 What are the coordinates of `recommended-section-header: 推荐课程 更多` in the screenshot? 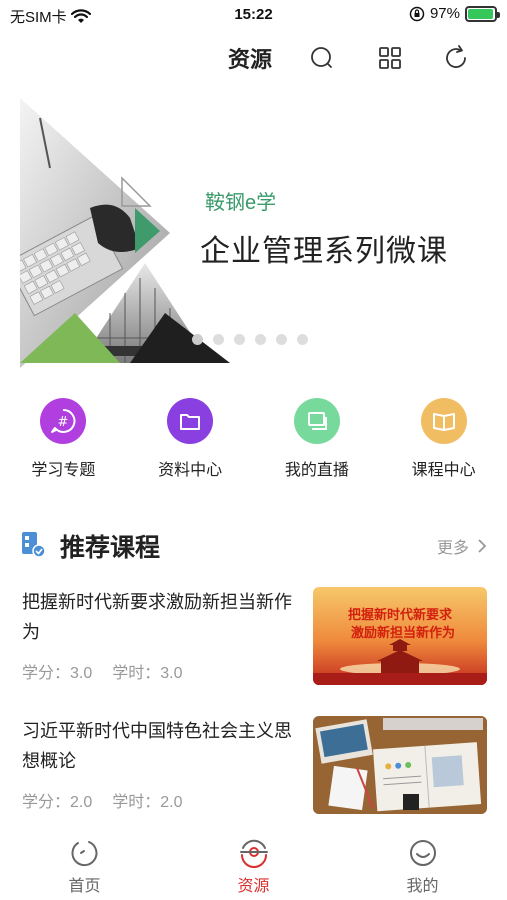 It's located at (254, 546).